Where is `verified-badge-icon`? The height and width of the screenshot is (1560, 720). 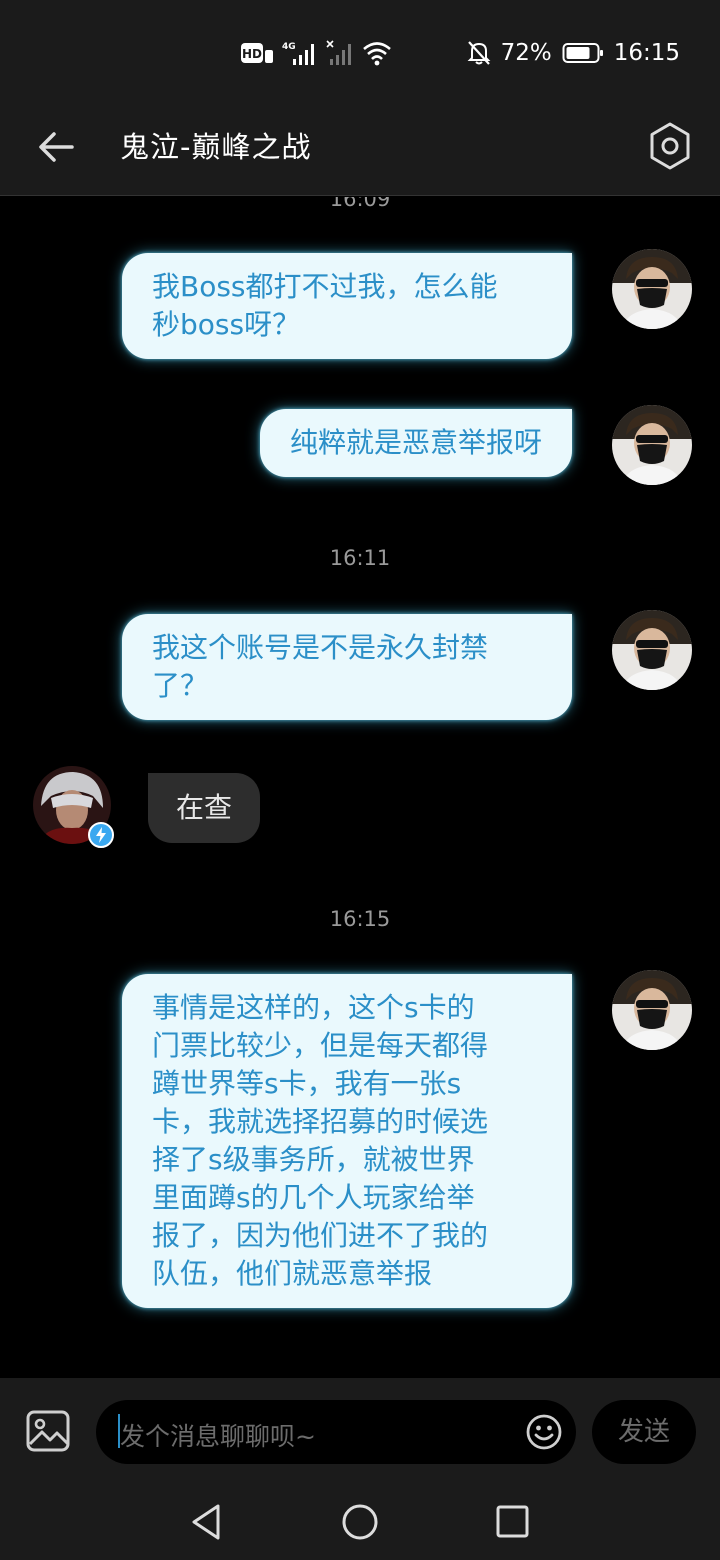 verified-badge-icon is located at coordinates (101, 835).